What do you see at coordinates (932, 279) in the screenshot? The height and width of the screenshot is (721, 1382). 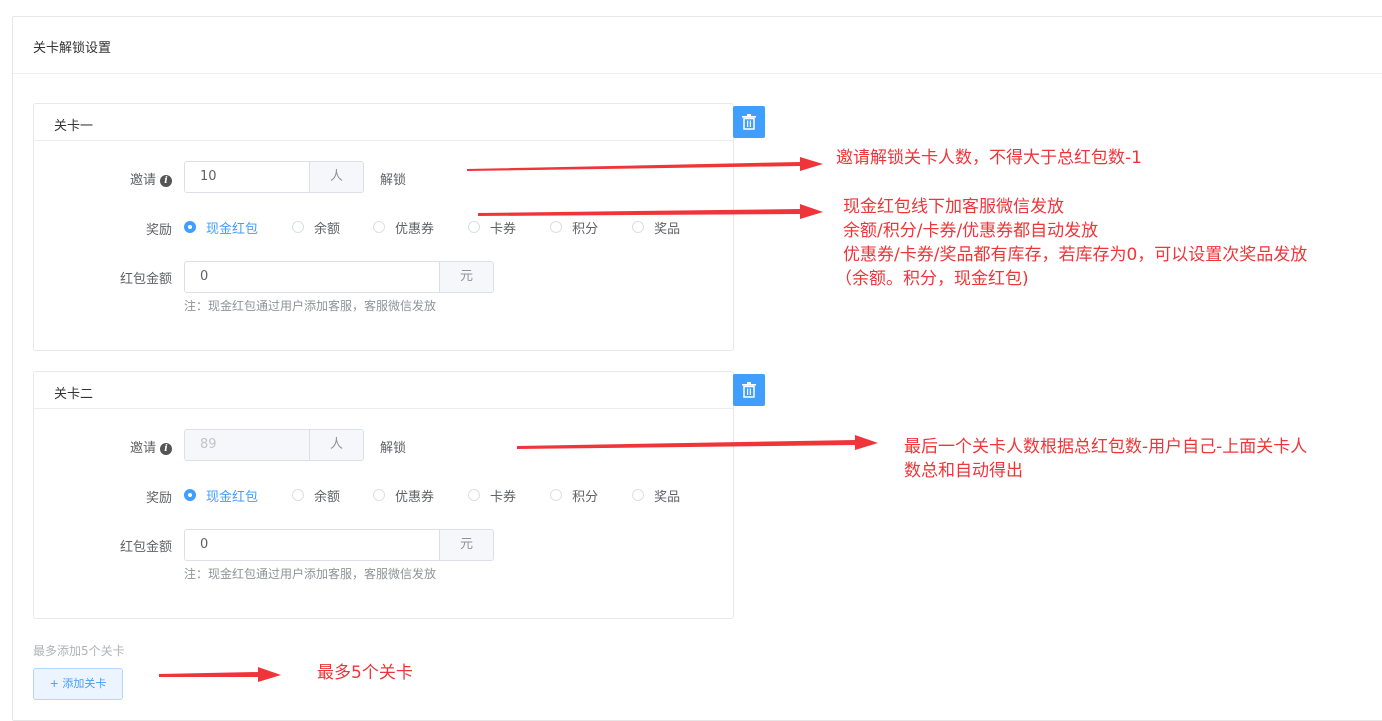 I see `annotation-line: （余额。积分，现金红包)` at bounding box center [932, 279].